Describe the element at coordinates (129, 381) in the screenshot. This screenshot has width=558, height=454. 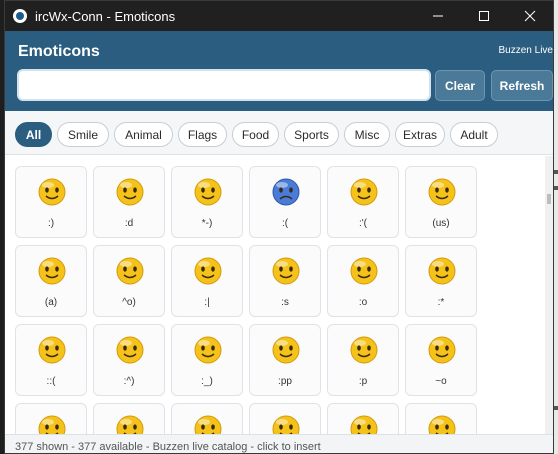
I see `emoticon-code: :^)` at that location.